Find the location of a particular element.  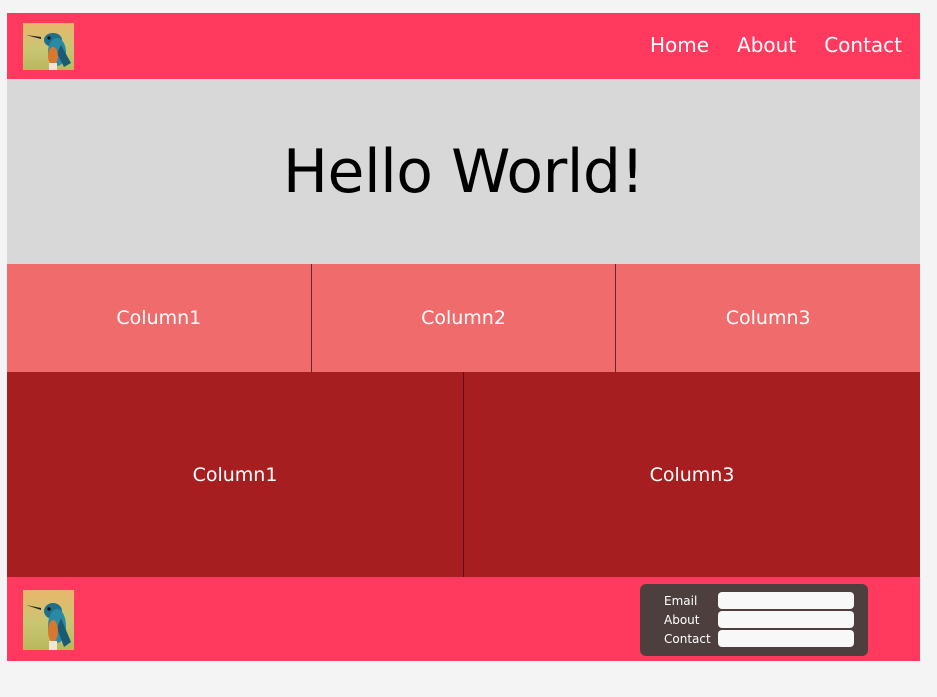

nav-contact: Contact is located at coordinates (863, 45).